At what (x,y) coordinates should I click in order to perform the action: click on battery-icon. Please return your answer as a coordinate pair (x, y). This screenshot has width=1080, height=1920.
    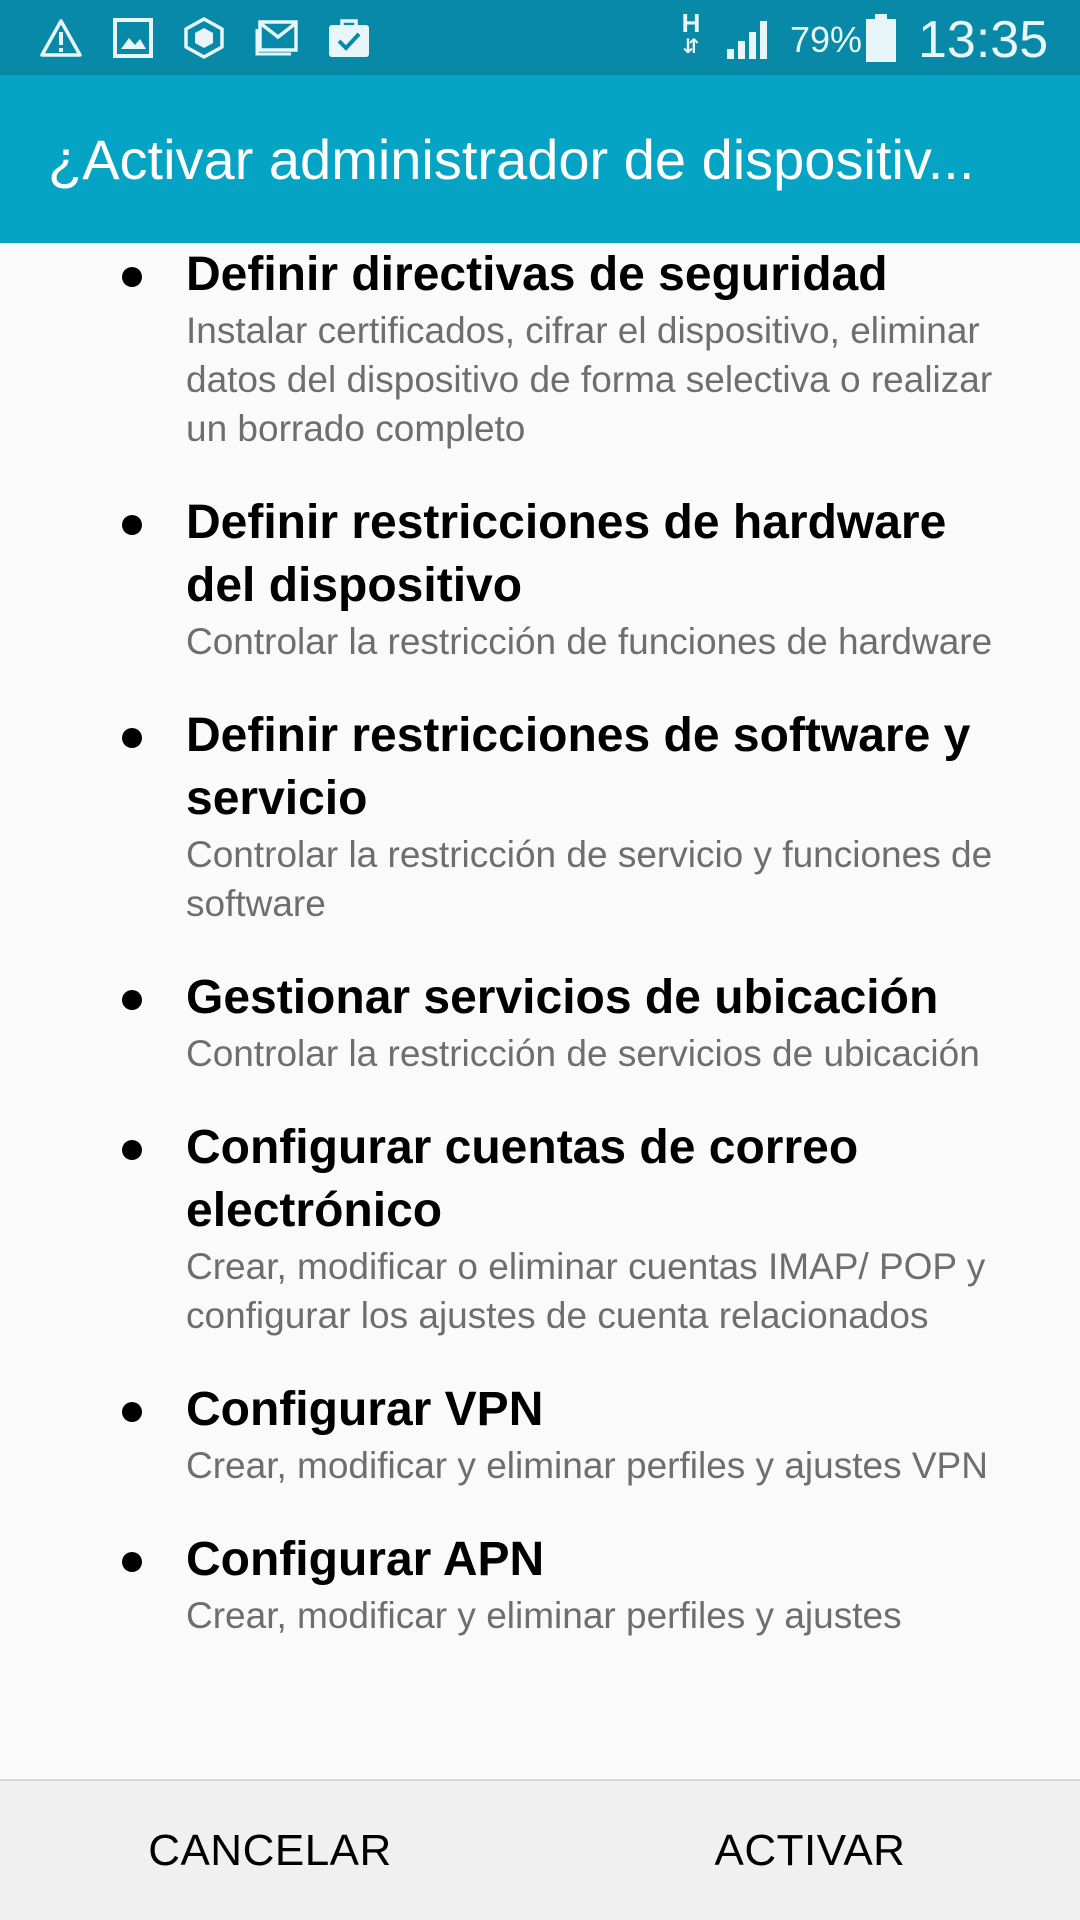
    Looking at the image, I should click on (881, 37).